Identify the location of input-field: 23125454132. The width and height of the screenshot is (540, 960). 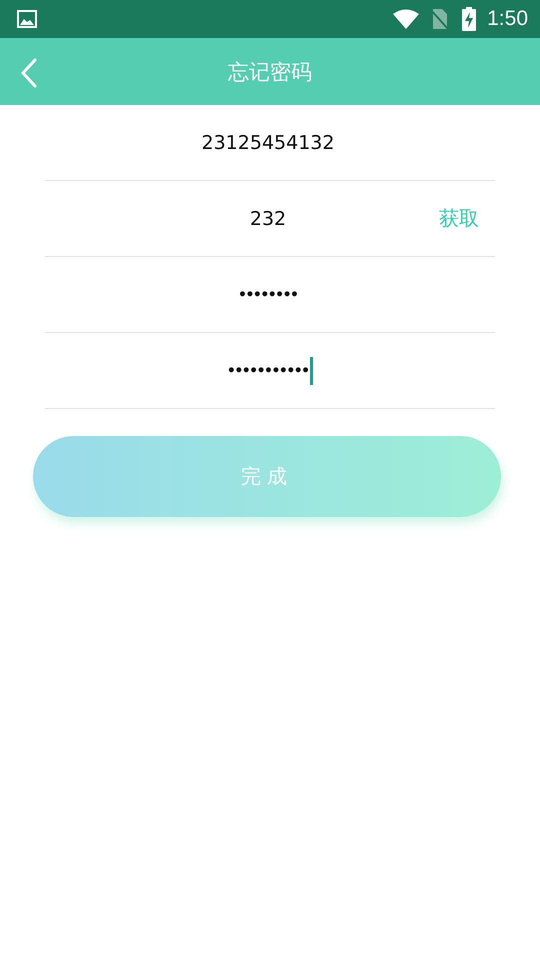
(270, 142).